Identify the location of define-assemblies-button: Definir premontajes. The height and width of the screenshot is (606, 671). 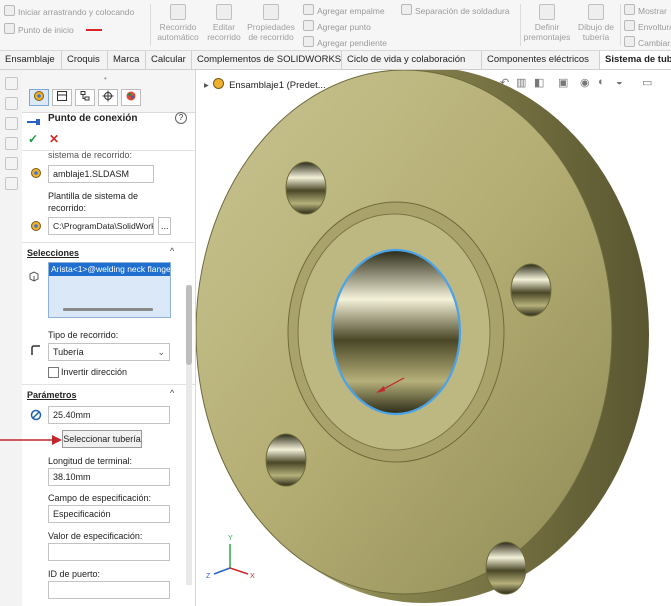
(547, 23).